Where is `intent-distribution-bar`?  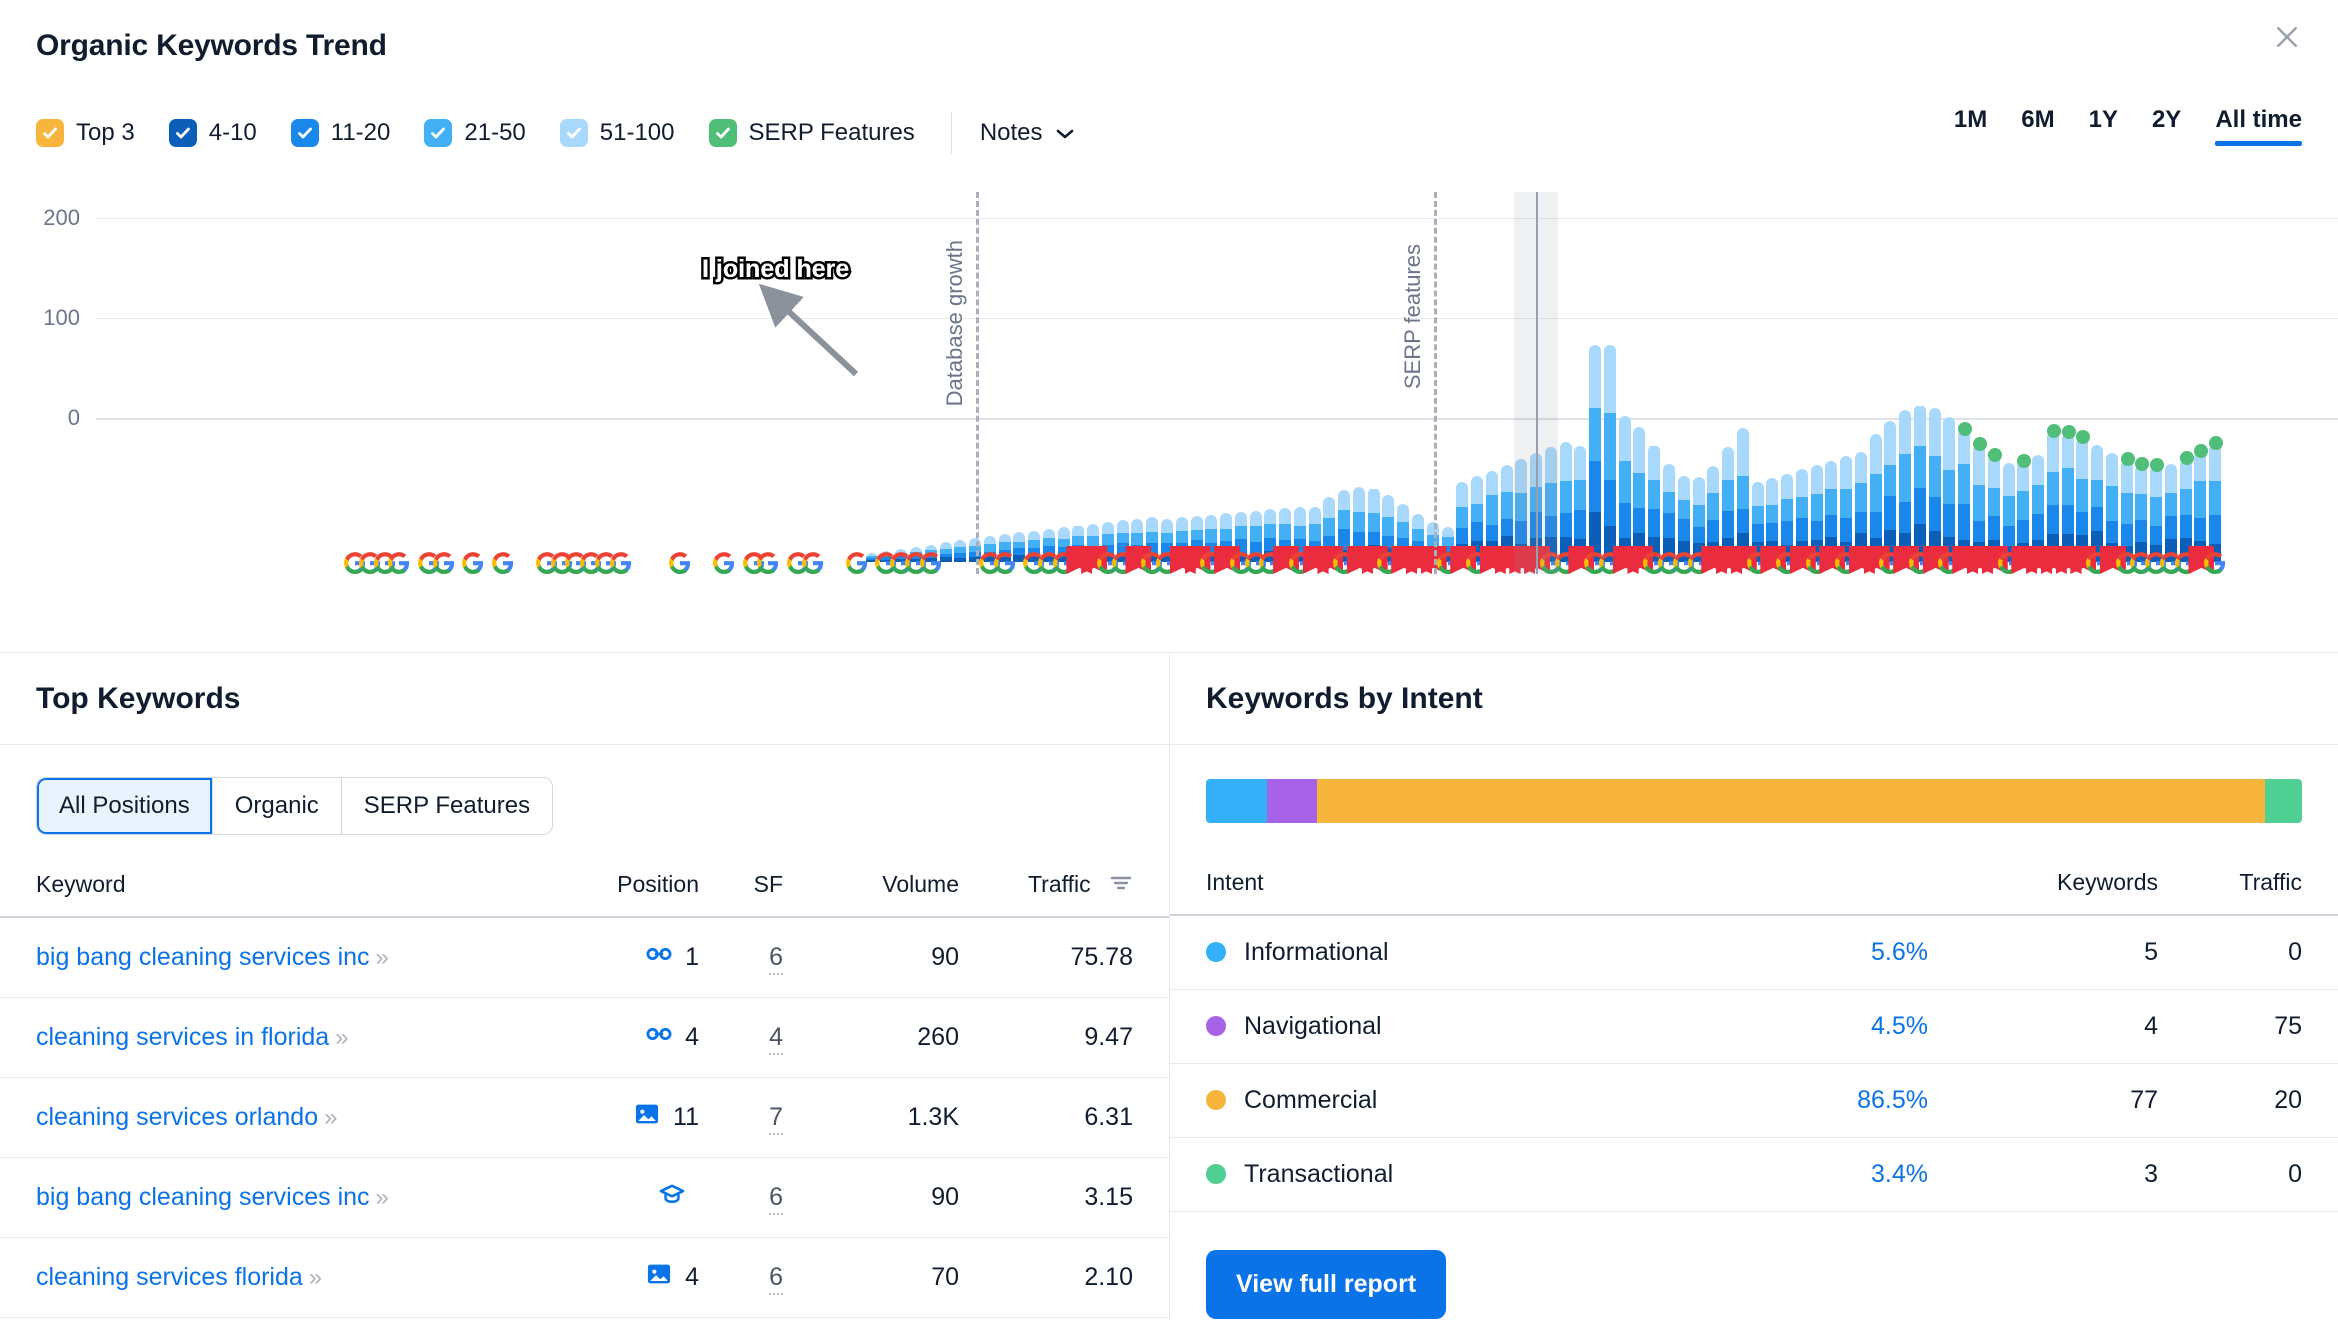 intent-distribution-bar is located at coordinates (1754, 801).